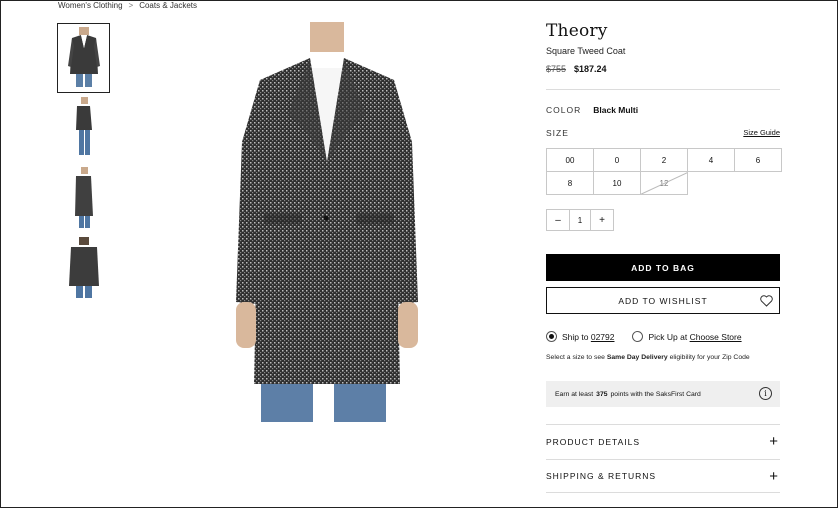 The image size is (838, 508). I want to click on accordion-label: PRODUCT DETAILS, so click(593, 441).